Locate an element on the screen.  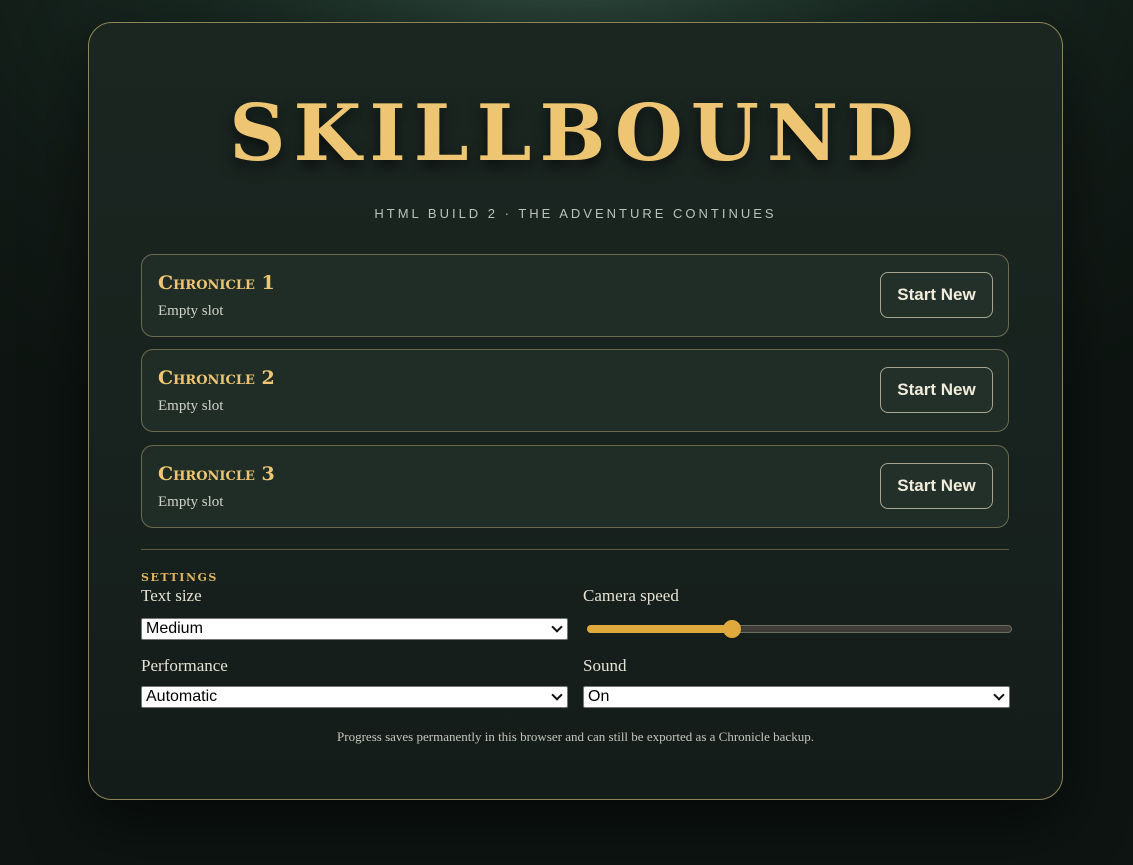
start-new-button-1: Start New is located at coordinates (936, 295).